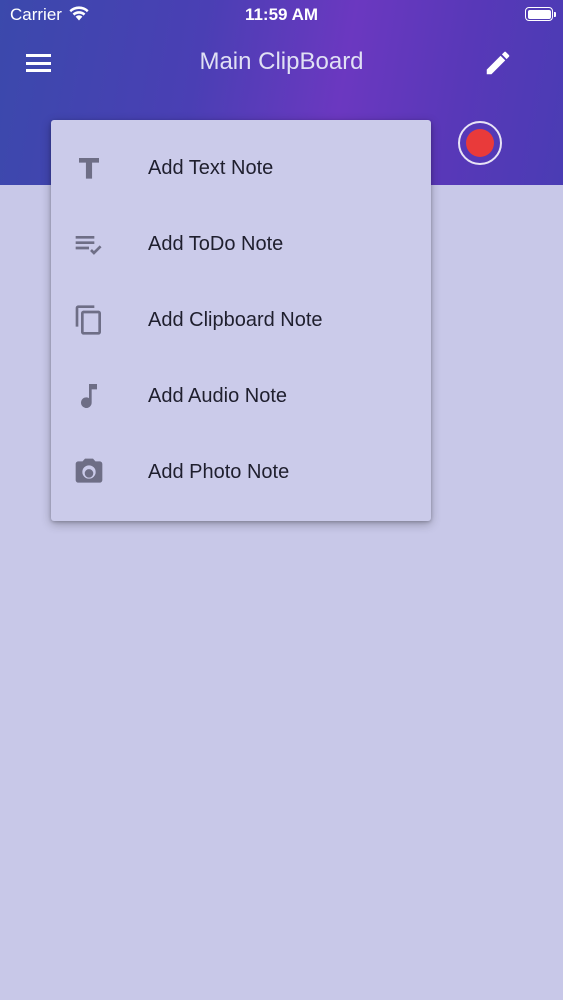 This screenshot has height=1000, width=563. Describe the element at coordinates (88, 320) in the screenshot. I see `copy-icon` at that location.